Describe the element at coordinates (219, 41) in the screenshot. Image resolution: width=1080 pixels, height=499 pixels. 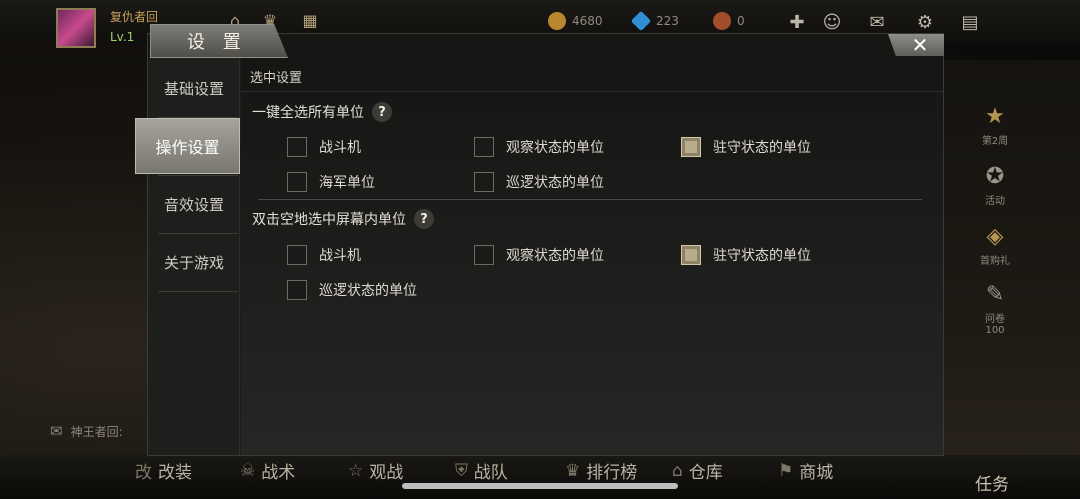
I see `dialog-title: 设 置` at that location.